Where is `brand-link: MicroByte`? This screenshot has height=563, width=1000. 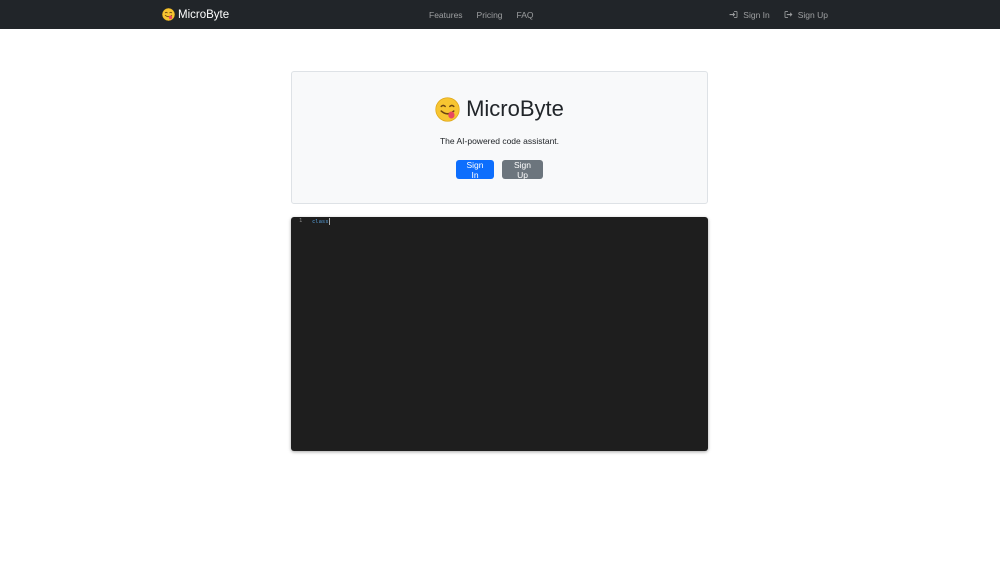 brand-link: MicroByte is located at coordinates (195, 14).